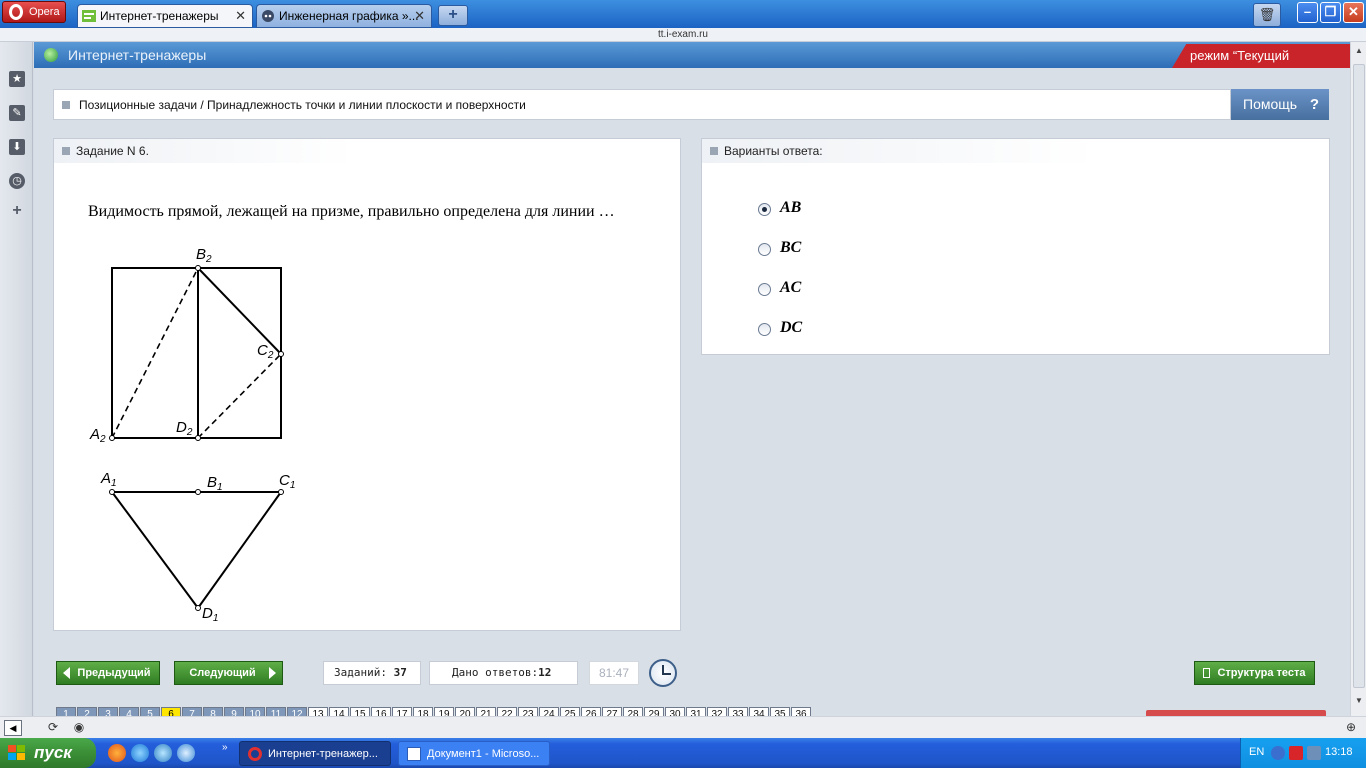  I want to click on answer-label: BC, so click(790, 248).